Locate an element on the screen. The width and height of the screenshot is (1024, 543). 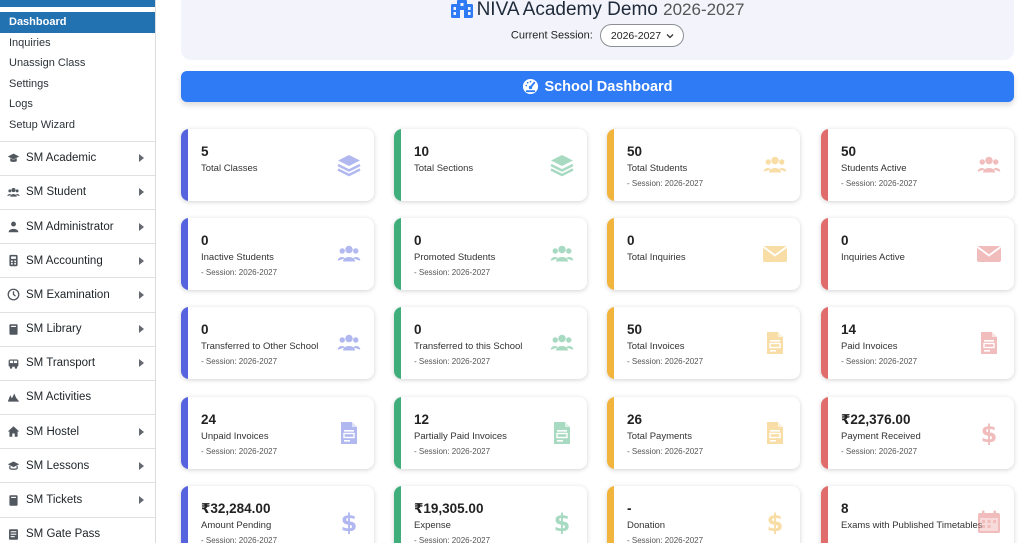
stat-card-paid-invoices: 14 Paid Invoices - Session: 2026-2027 is located at coordinates (917, 343).